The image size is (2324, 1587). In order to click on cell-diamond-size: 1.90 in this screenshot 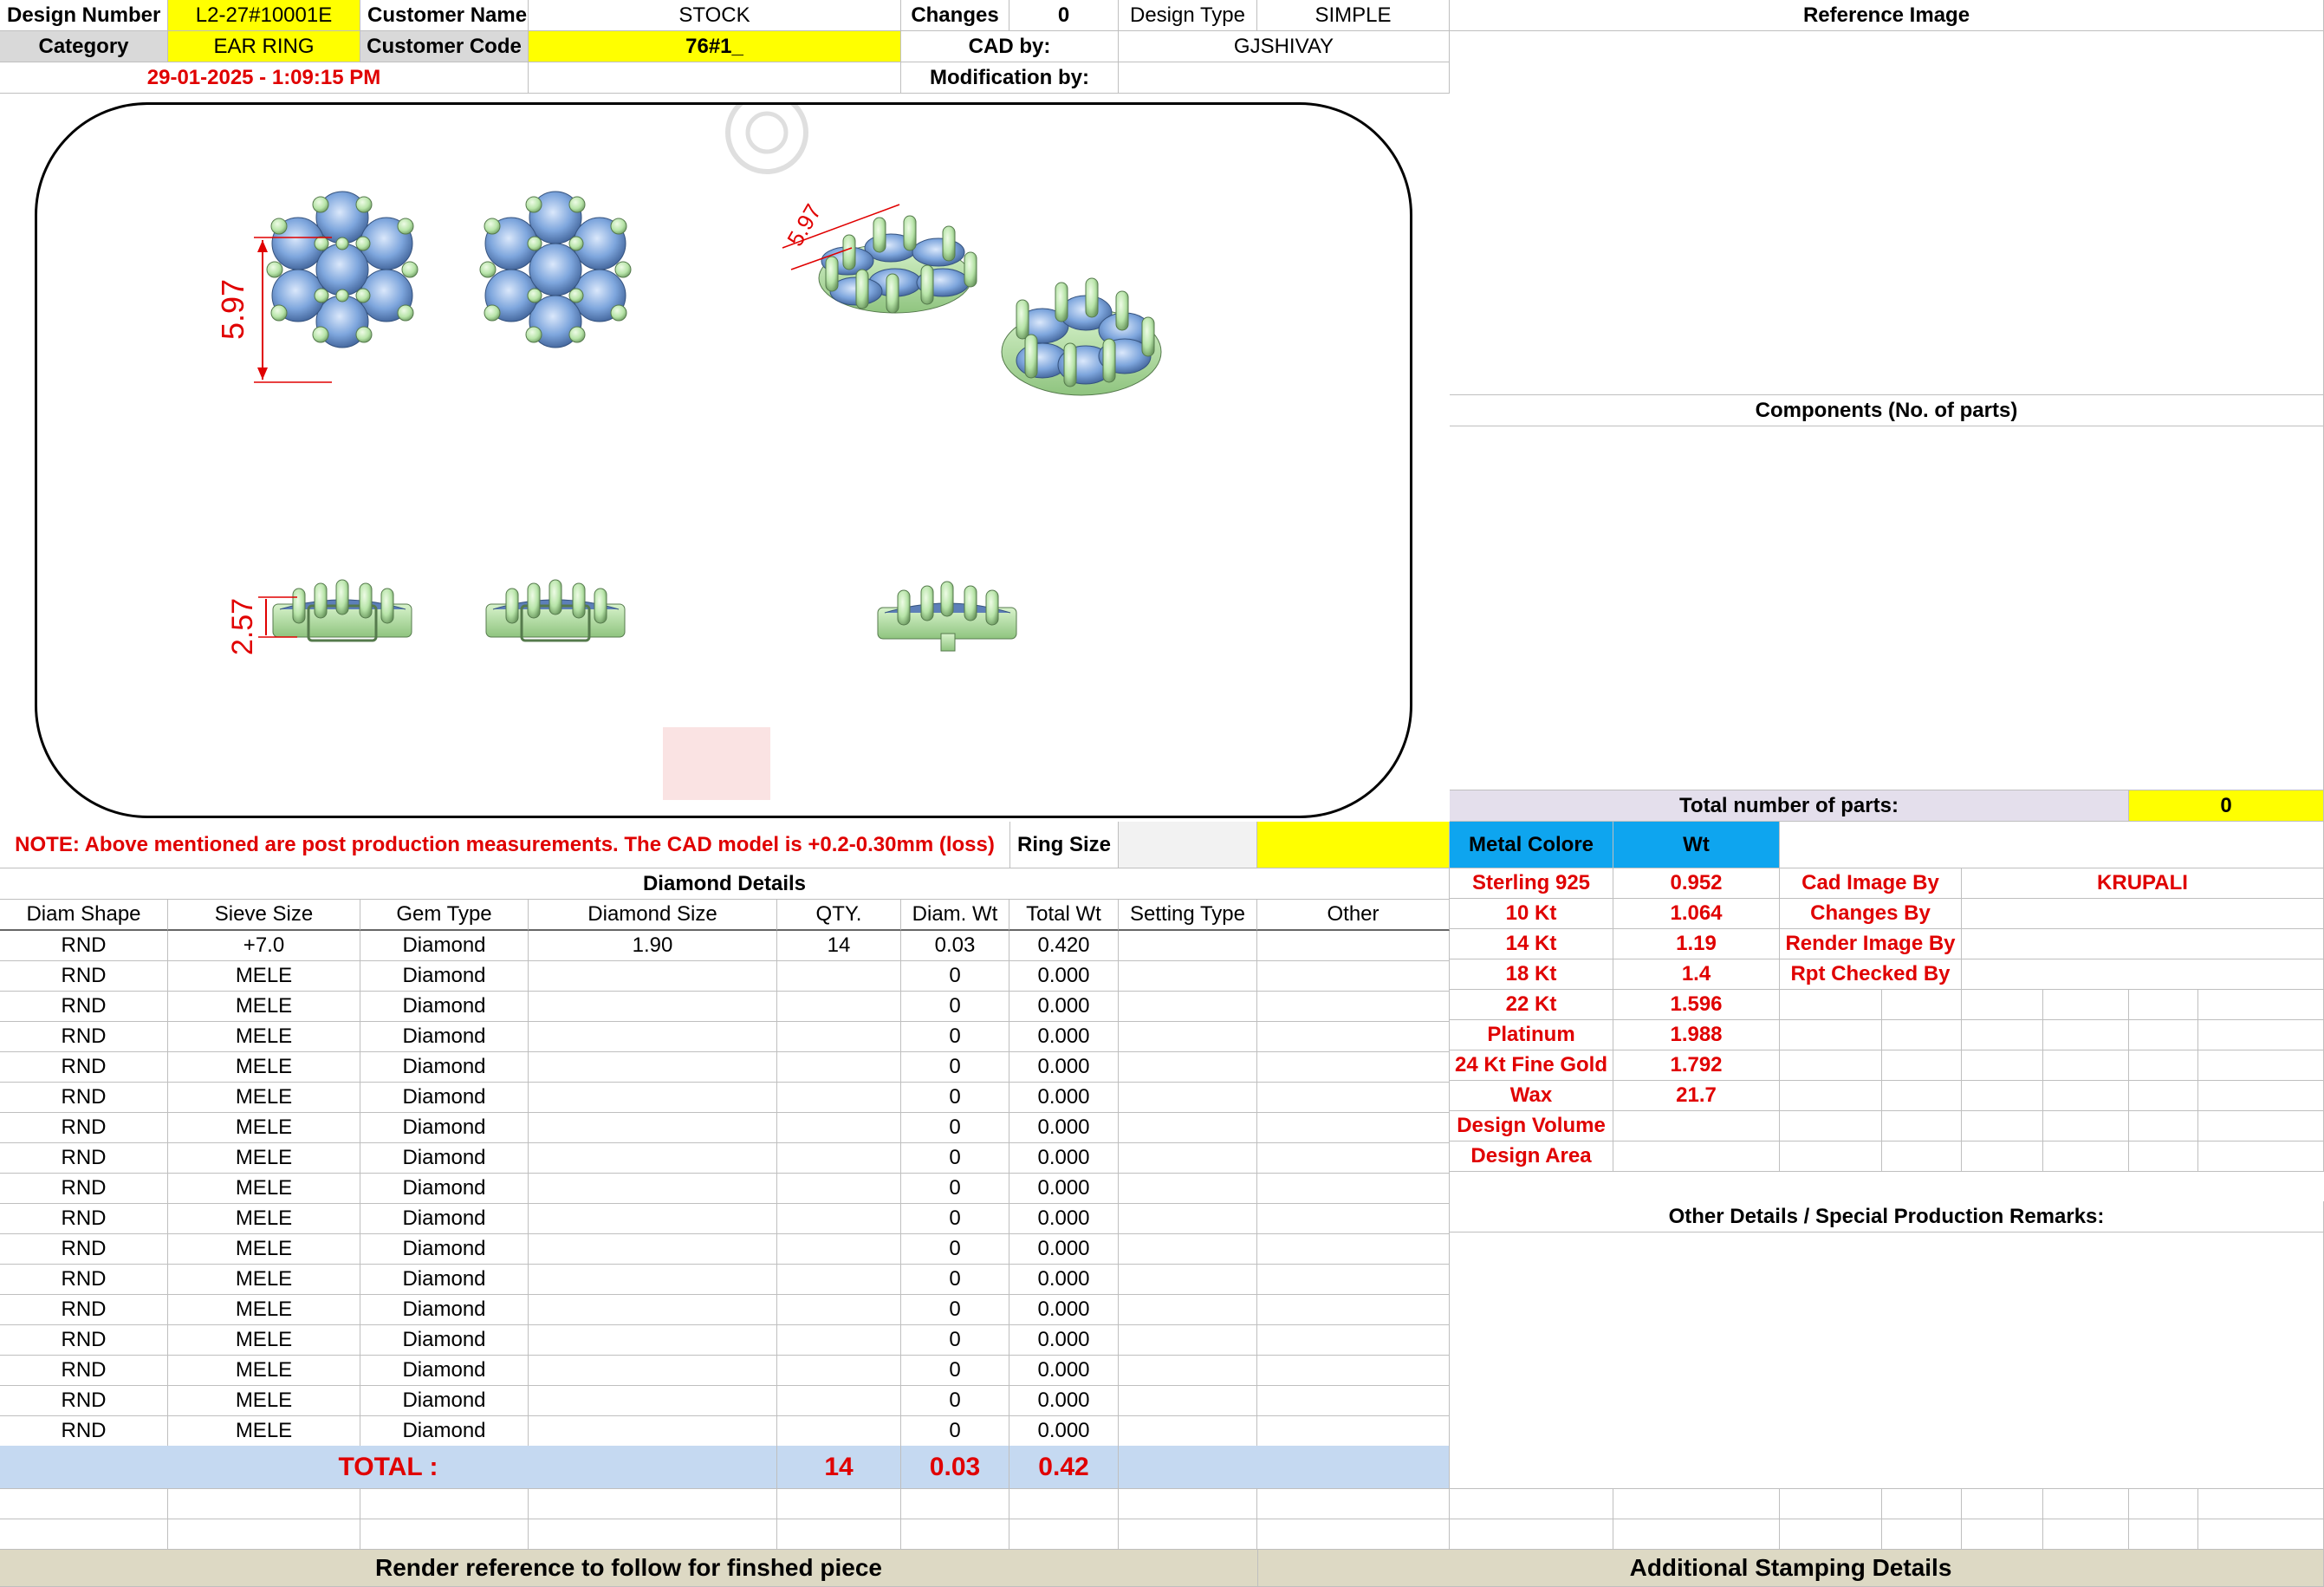, I will do `click(653, 946)`.